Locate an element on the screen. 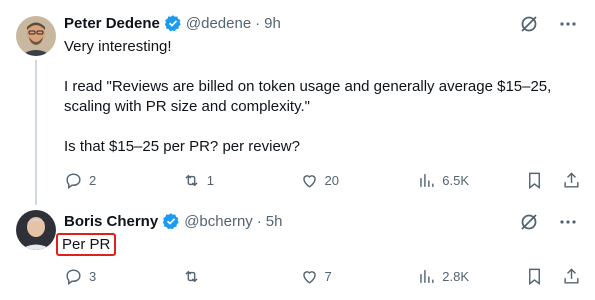 The width and height of the screenshot is (595, 300). reply-button: 3 is located at coordinates (114, 276).